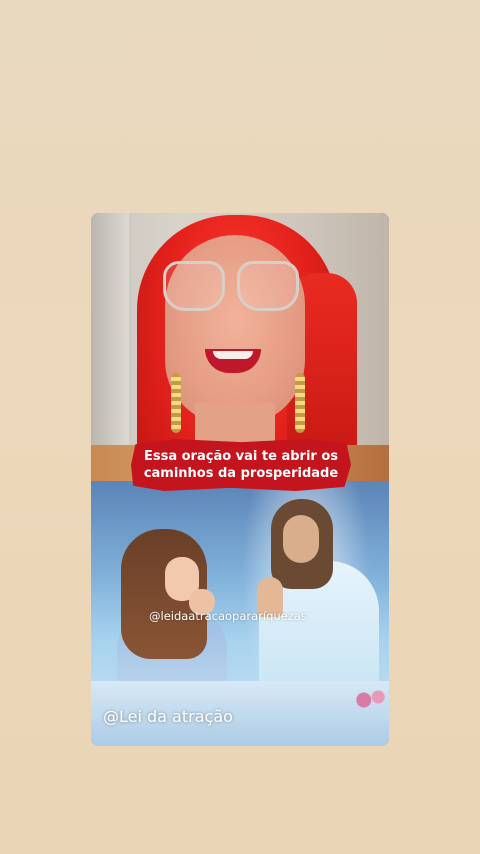 This screenshot has height=854, width=480. I want to click on watermark-handle: @leidaatracaopararíquezas, so click(228, 616).